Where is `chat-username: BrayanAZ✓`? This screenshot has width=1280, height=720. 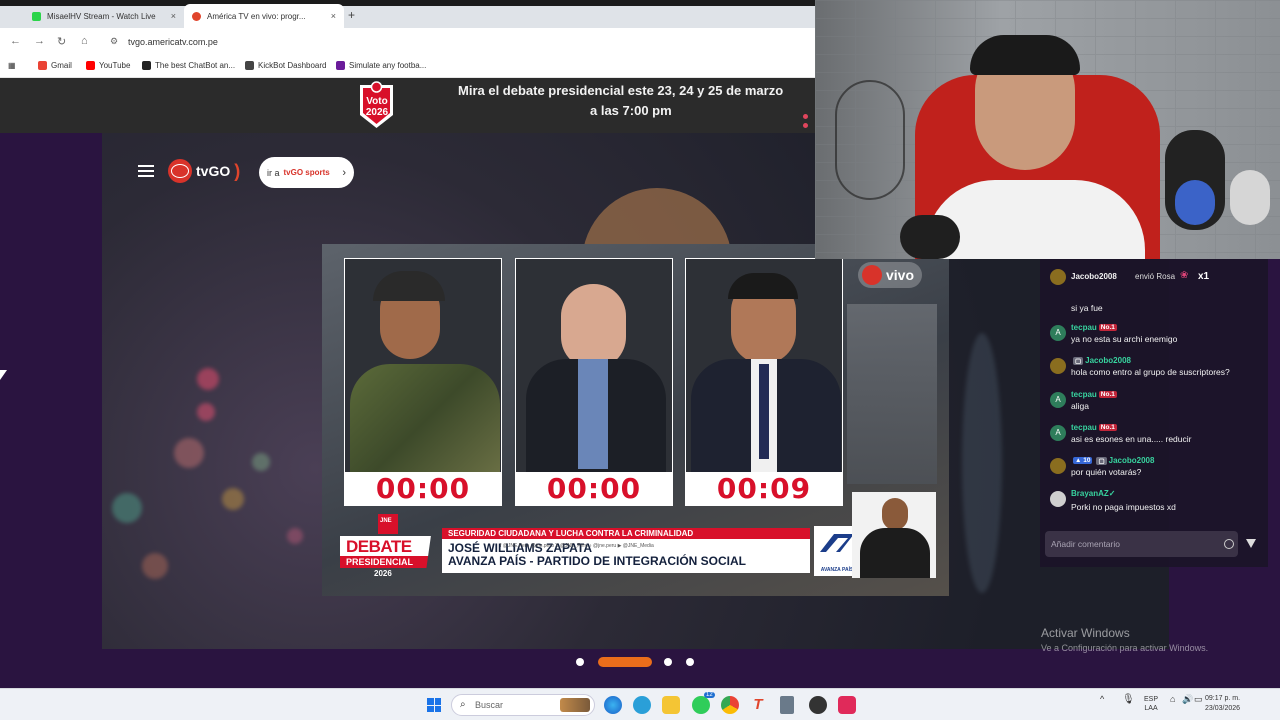
chat-username: BrayanAZ✓ is located at coordinates (1093, 493).